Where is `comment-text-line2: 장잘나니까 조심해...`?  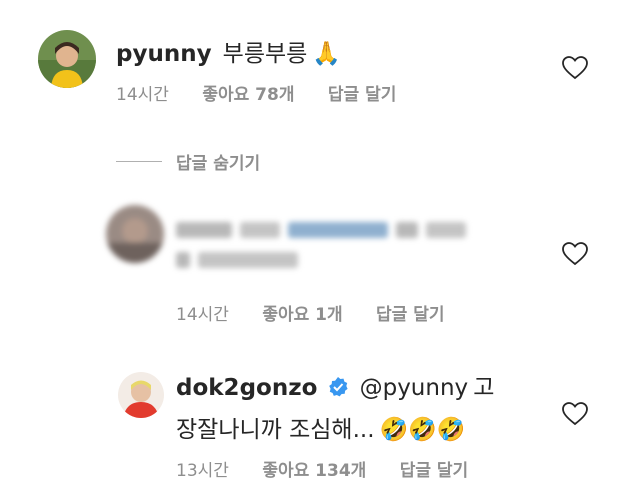 comment-text-line2: 장잘나니까 조심해... is located at coordinates (275, 430).